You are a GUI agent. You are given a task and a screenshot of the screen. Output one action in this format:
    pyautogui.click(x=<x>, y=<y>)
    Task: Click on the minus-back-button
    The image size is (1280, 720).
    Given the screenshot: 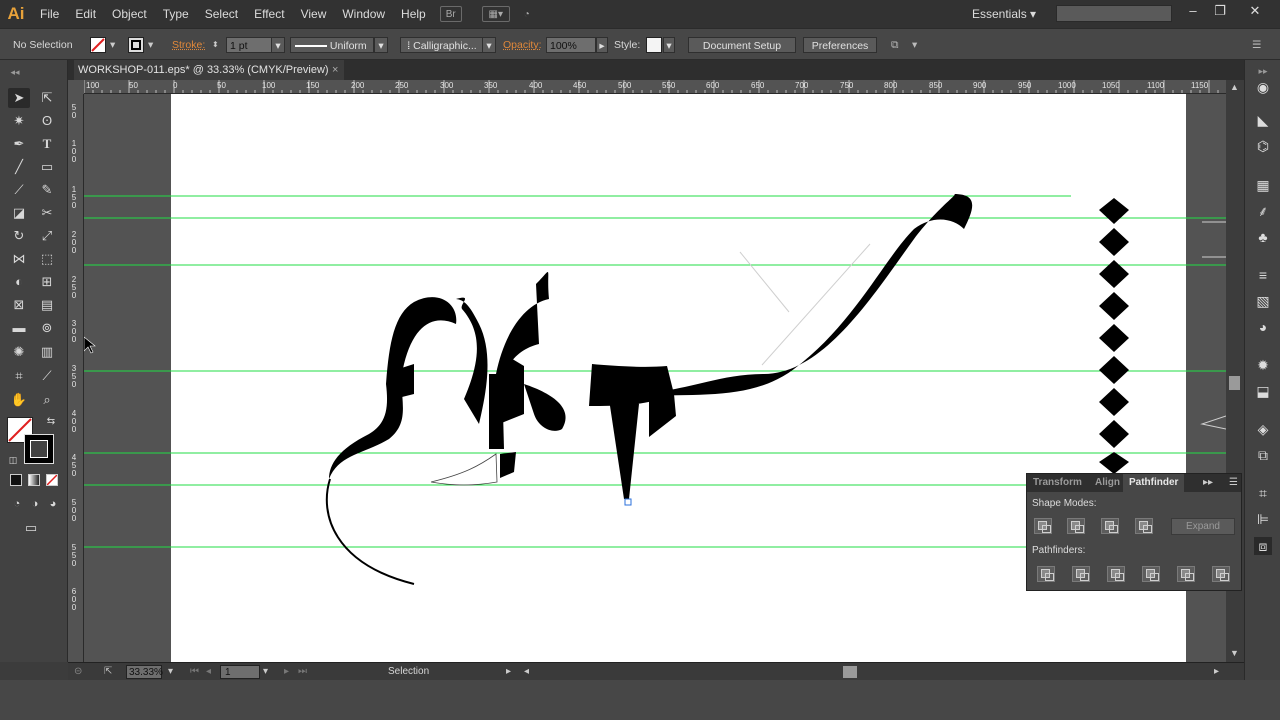 What is the action you would take?
    pyautogui.click(x=1221, y=574)
    